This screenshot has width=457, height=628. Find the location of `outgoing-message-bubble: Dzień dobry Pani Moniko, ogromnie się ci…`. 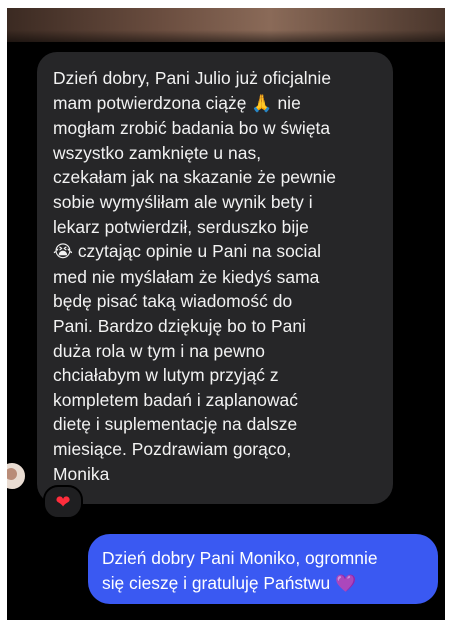

outgoing-message-bubble: Dzień dobry Pani Moniko, ogromnie się ci… is located at coordinates (263, 569).